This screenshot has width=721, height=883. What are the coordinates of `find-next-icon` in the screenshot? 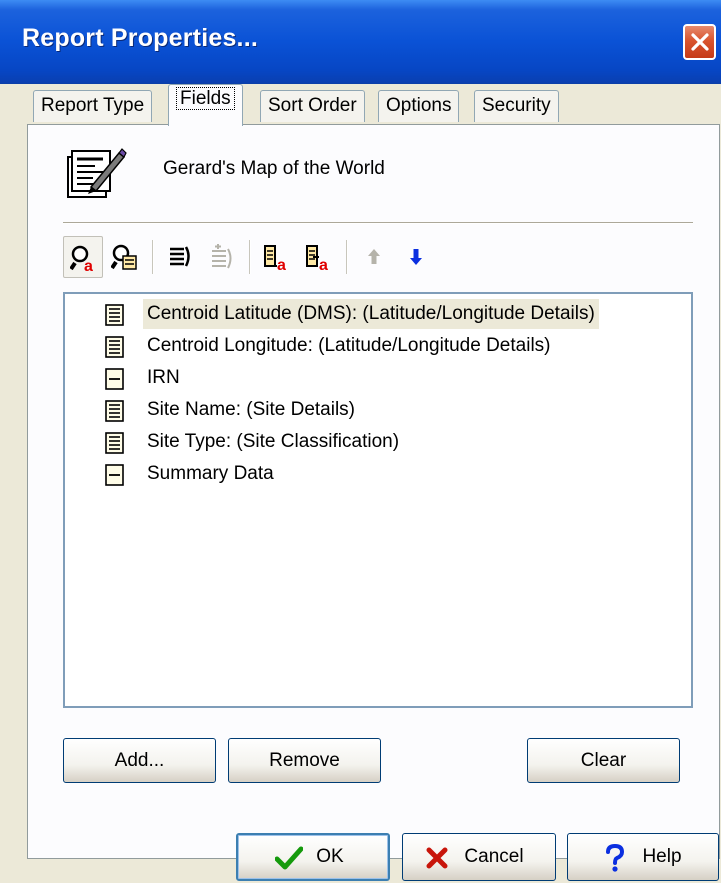 It's located at (124, 257).